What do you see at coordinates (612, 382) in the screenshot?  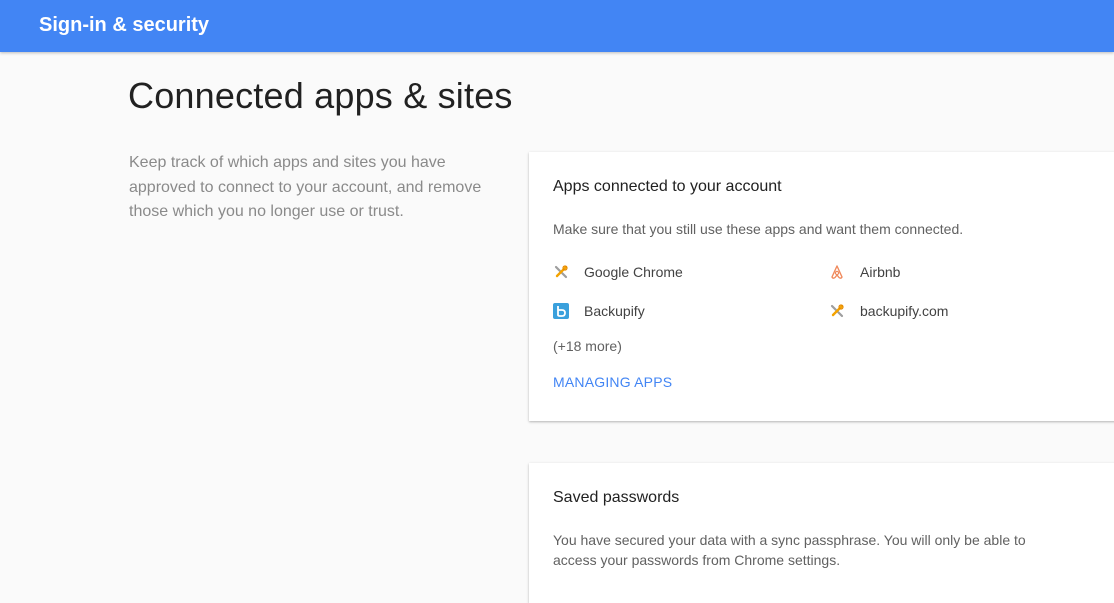 I see `managing-apps-link: MANAGING APPS` at bounding box center [612, 382].